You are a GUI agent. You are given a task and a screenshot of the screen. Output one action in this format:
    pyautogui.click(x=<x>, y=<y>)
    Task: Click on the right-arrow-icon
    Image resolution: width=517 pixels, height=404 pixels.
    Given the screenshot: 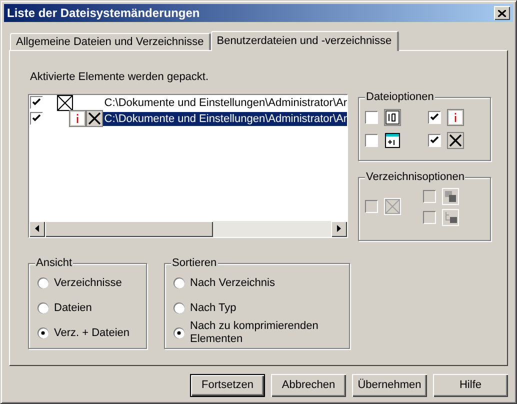 What is the action you would take?
    pyautogui.click(x=339, y=228)
    